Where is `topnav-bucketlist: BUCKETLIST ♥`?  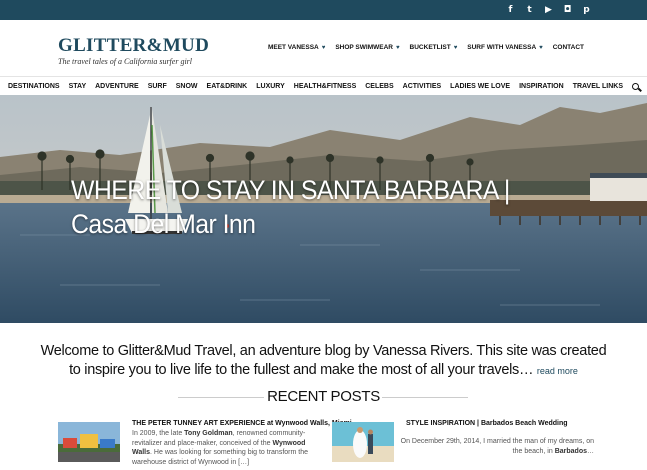
topnav-bucketlist: BUCKETLIST ♥ is located at coordinates (434, 47).